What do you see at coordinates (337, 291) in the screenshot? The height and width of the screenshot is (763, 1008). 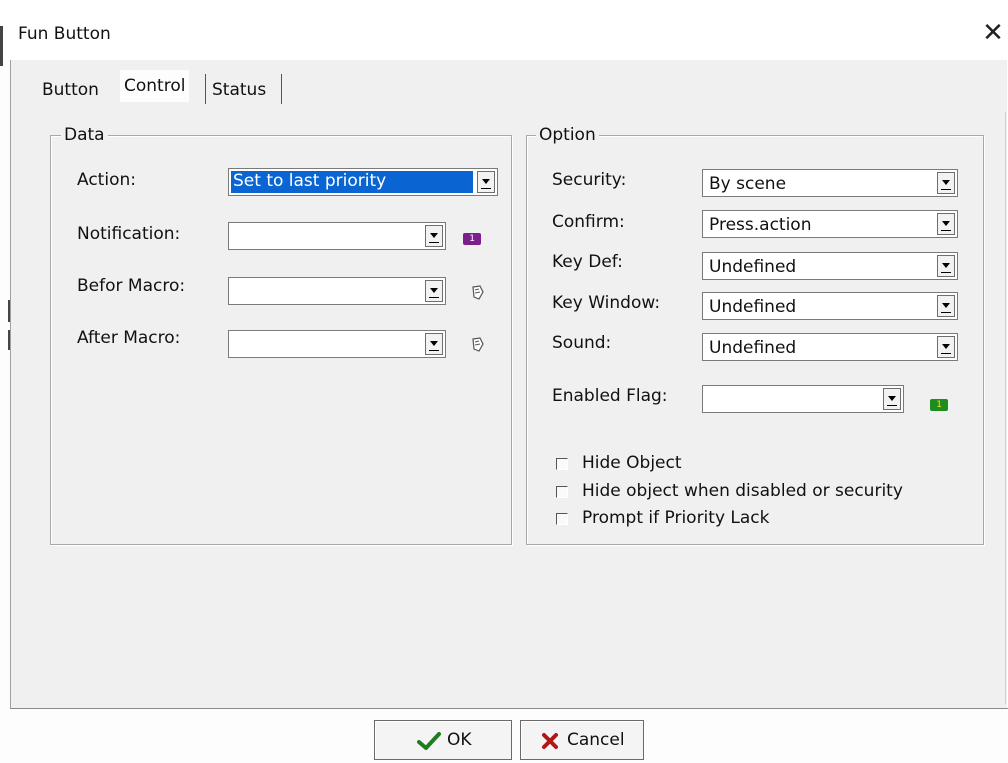 I see `before-macro-select` at bounding box center [337, 291].